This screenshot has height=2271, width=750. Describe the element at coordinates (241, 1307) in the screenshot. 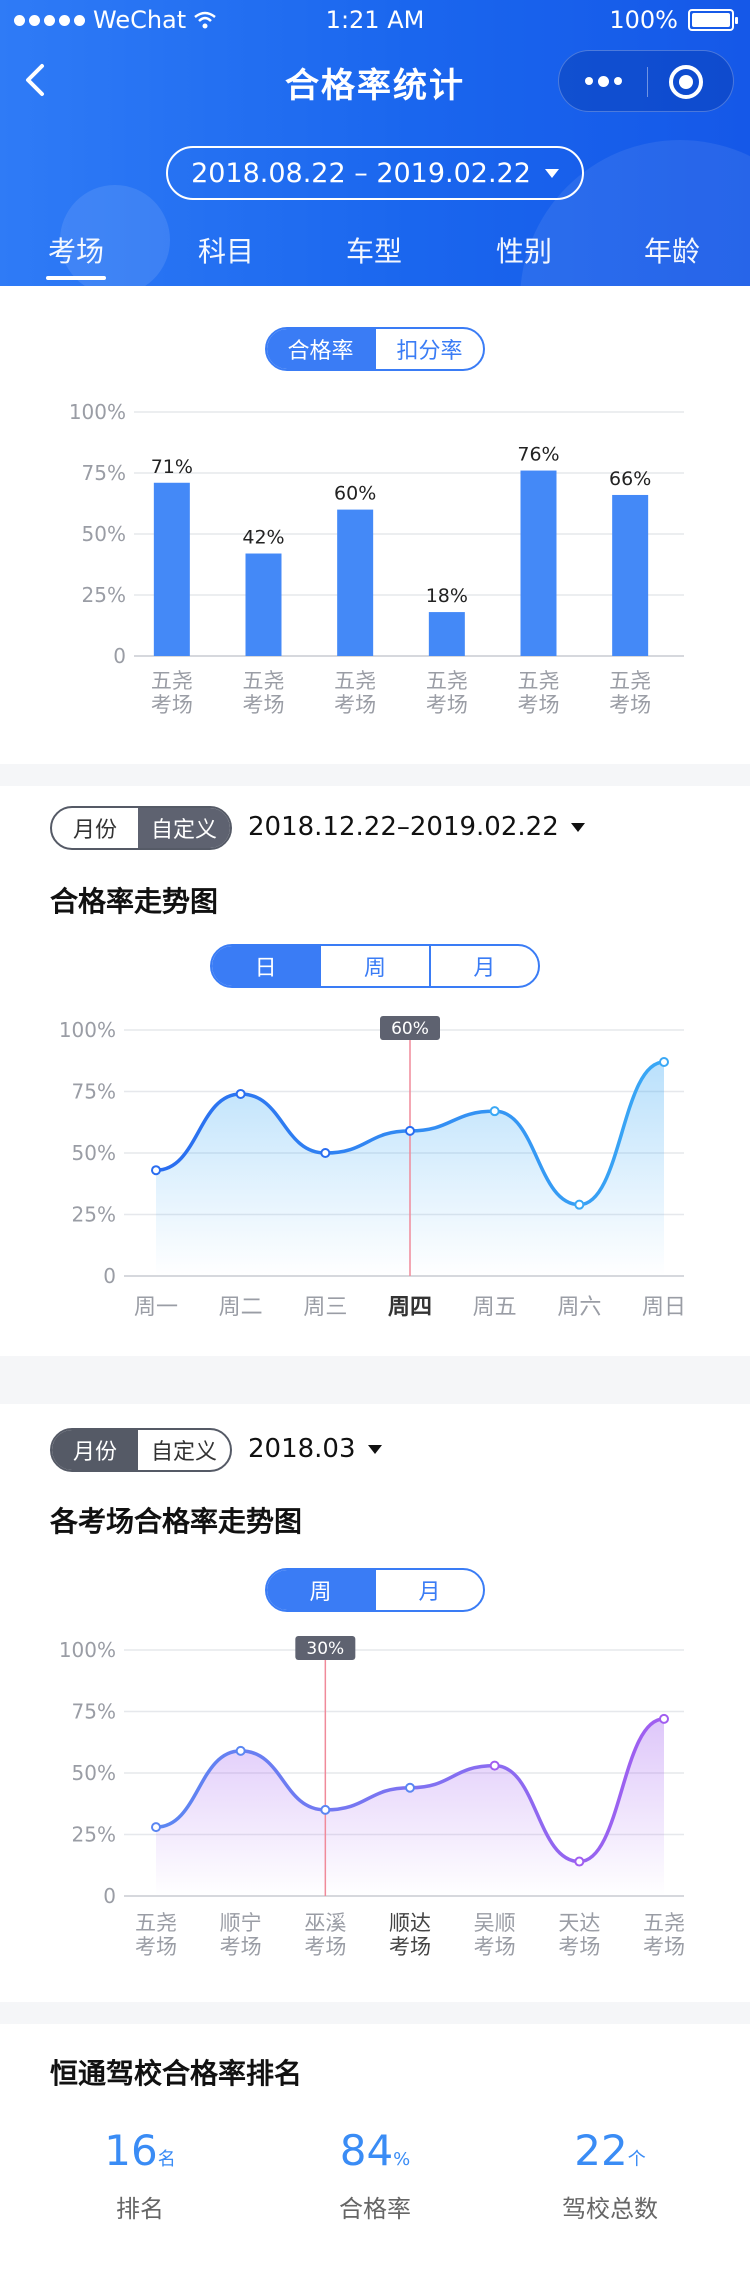

I see `x-tick-label: 周二` at that location.